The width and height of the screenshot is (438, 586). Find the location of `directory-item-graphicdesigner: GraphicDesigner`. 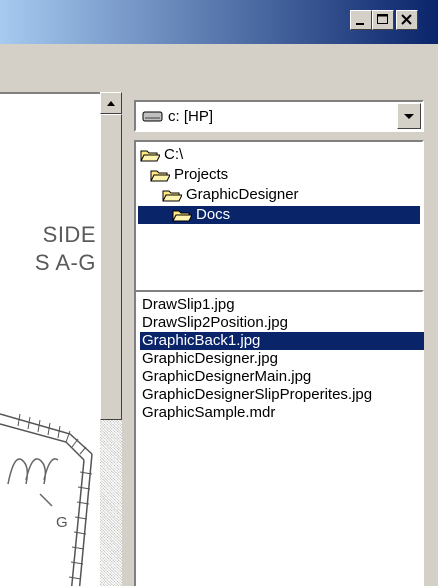

directory-item-graphicdesigner: GraphicDesigner is located at coordinates (230, 195).